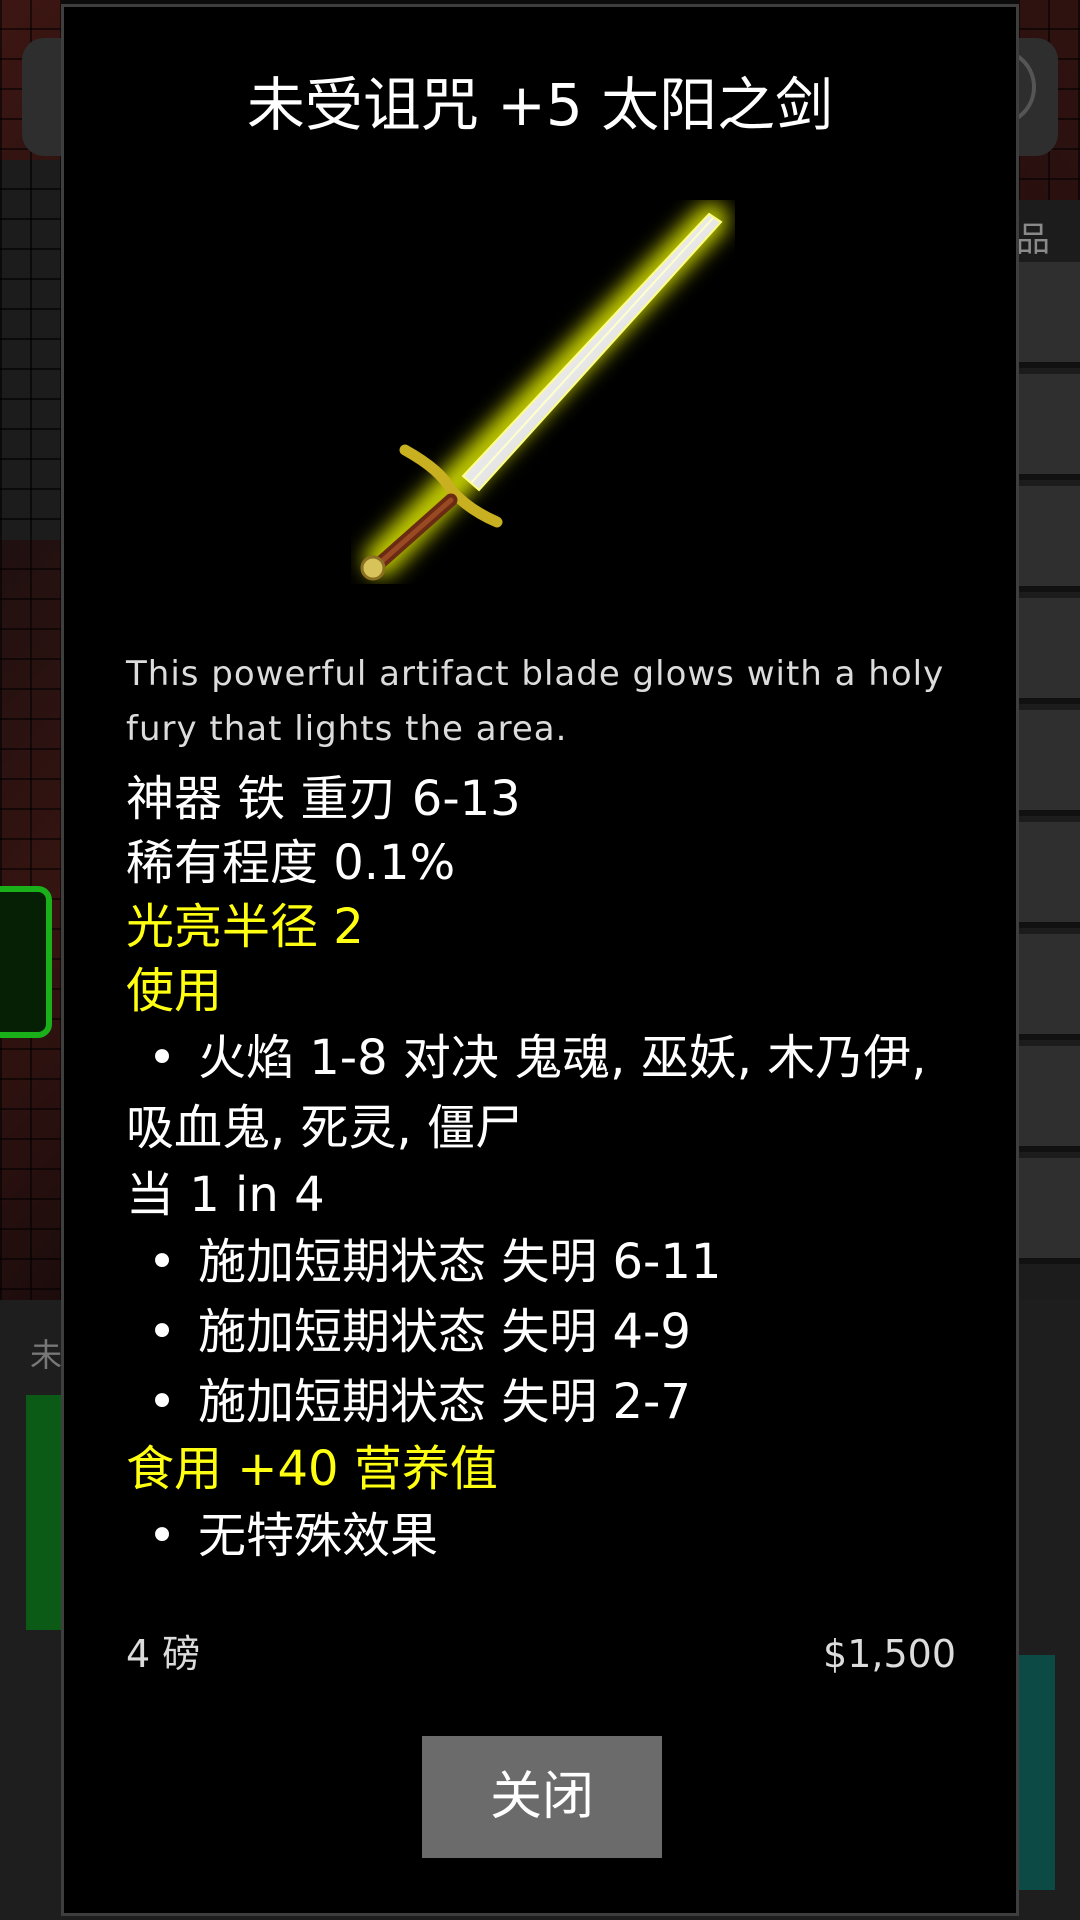 Image resolution: width=1080 pixels, height=1920 pixels. What do you see at coordinates (542, 1797) in the screenshot?
I see `close-button: 关闭` at bounding box center [542, 1797].